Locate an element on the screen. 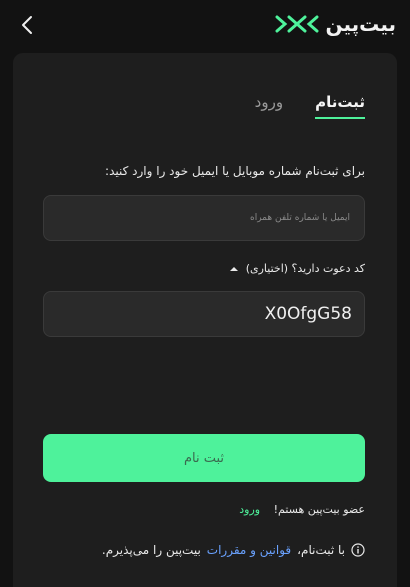 This screenshot has width=410, height=587. brand-logo: بیت‌پین is located at coordinates (335, 24).